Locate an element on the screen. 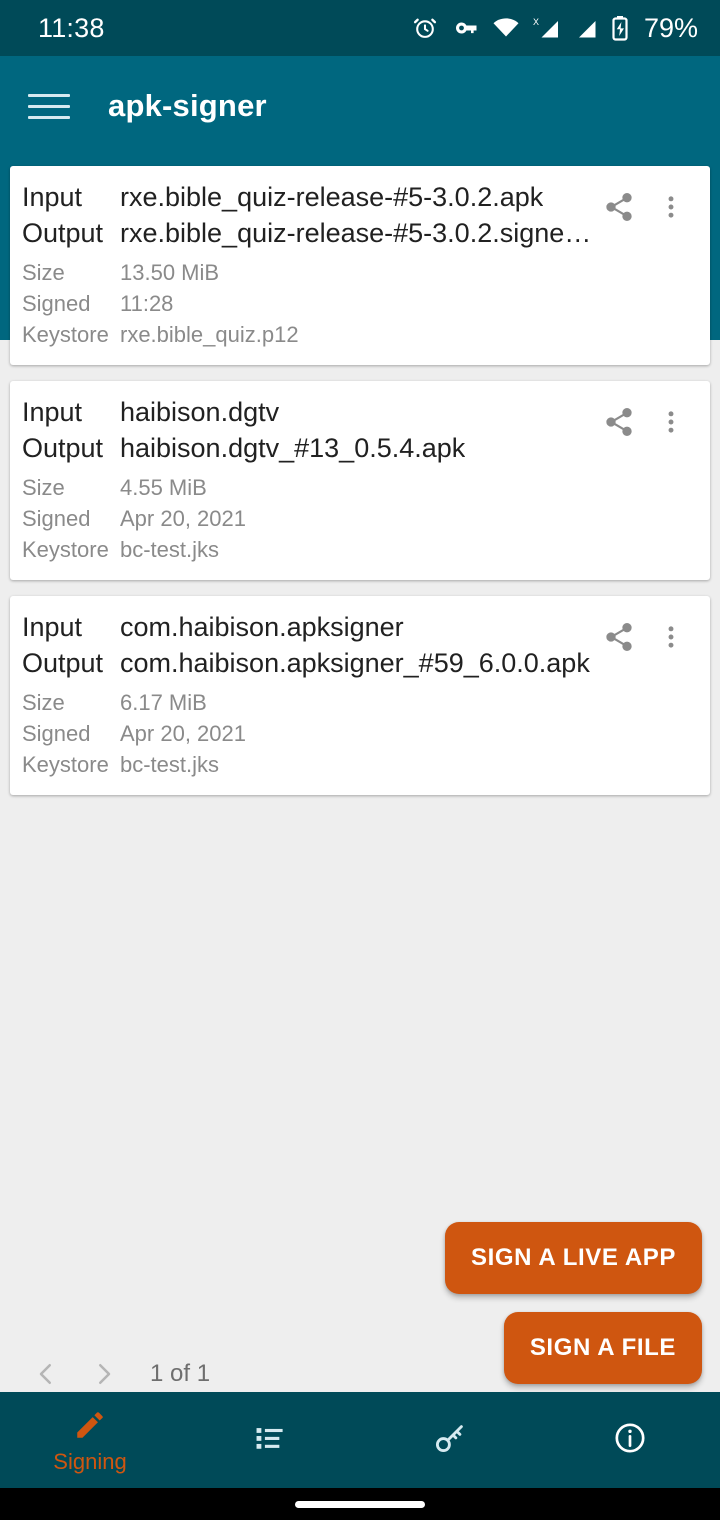 The width and height of the screenshot is (720, 1520). fab-stack: SIGN A LIVE APP SIGN A FILE is located at coordinates (573, 1303).